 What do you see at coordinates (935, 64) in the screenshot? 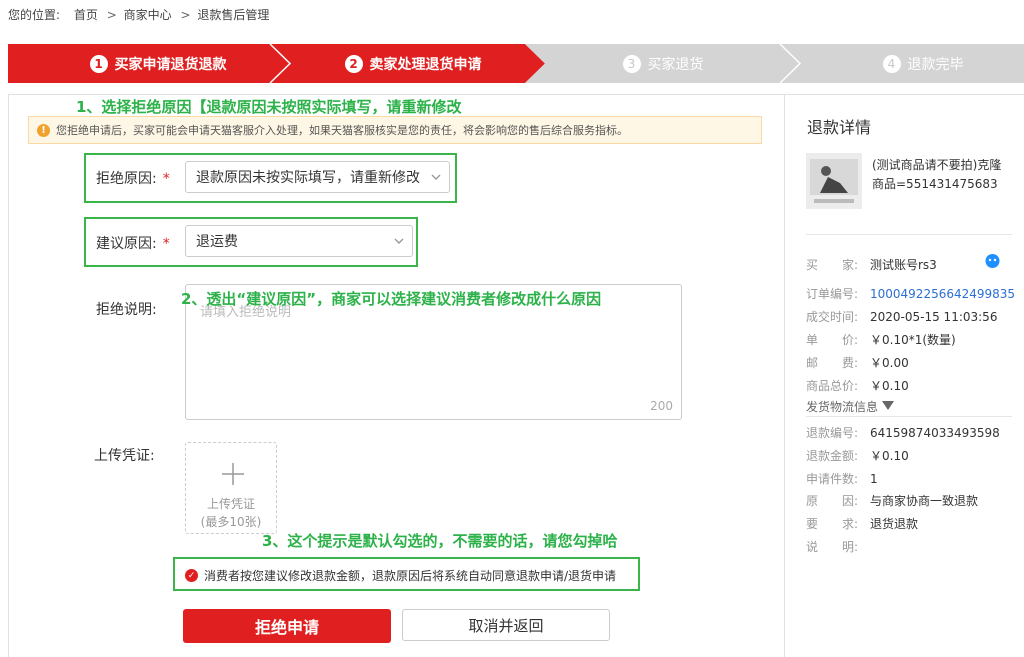
I see `step-4-label: 退款完毕` at bounding box center [935, 64].